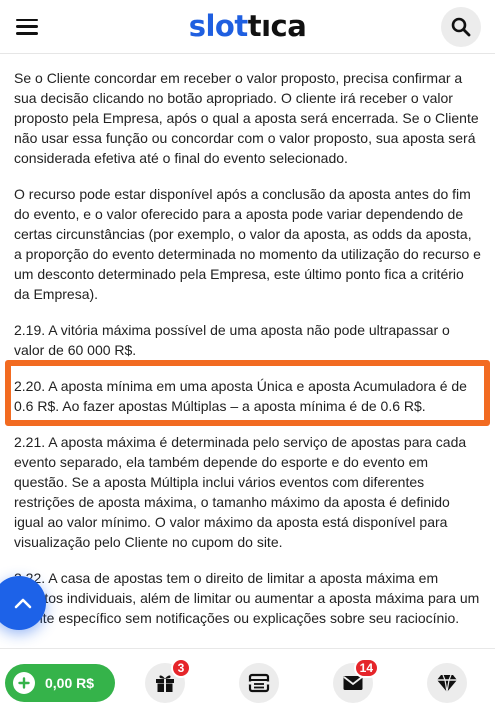 This screenshot has width=495, height=716. What do you see at coordinates (23, 603) in the screenshot?
I see `chevron-up-icon` at bounding box center [23, 603].